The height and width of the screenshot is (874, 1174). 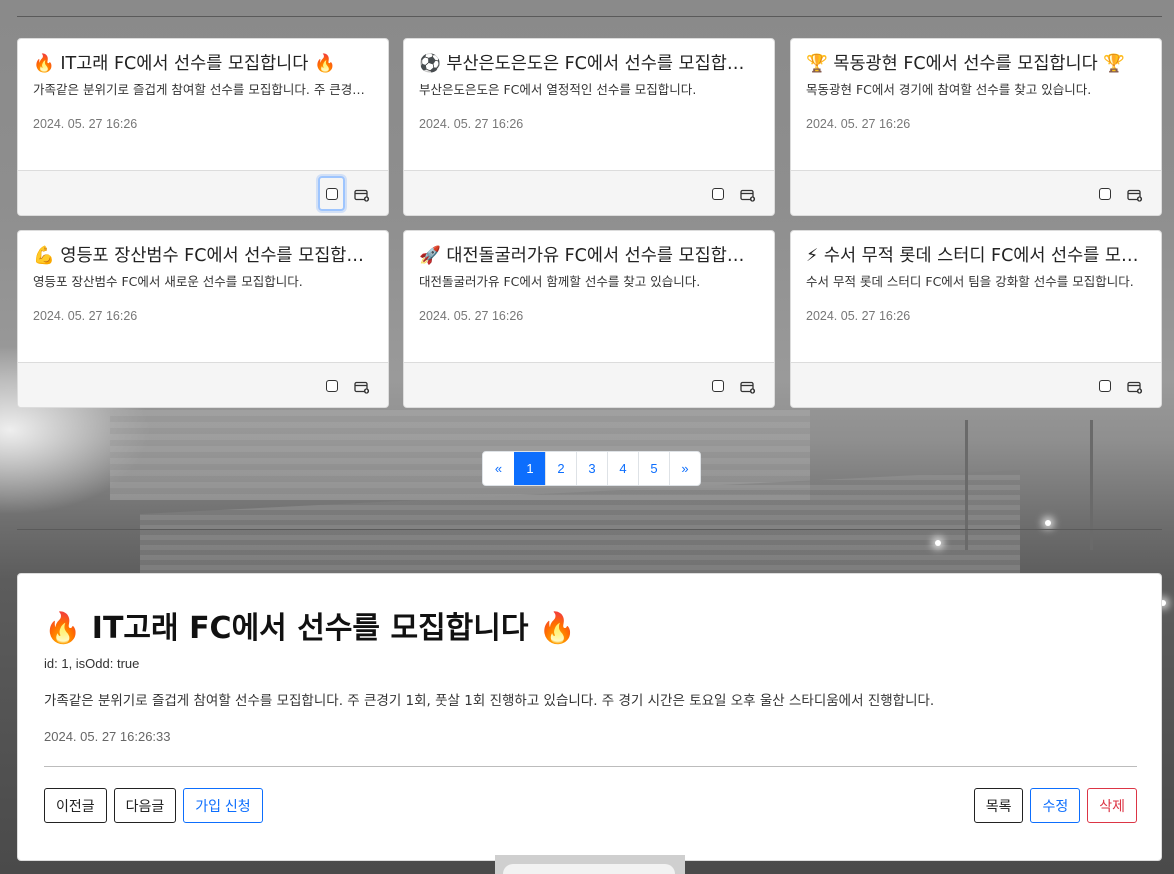 What do you see at coordinates (1112, 805) in the screenshot?
I see `delete-button: 삭제` at bounding box center [1112, 805].